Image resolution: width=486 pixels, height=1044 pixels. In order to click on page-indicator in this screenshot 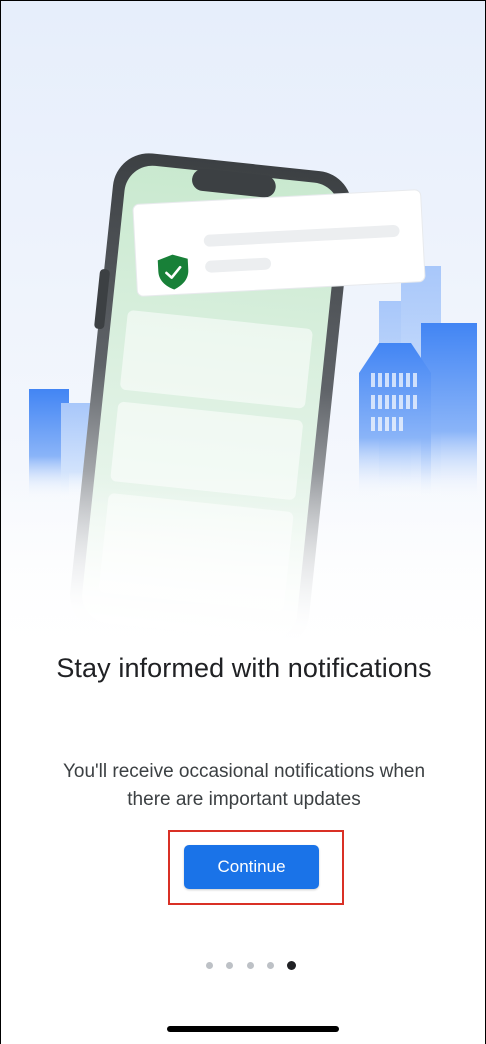, I will do `click(251, 965)`.